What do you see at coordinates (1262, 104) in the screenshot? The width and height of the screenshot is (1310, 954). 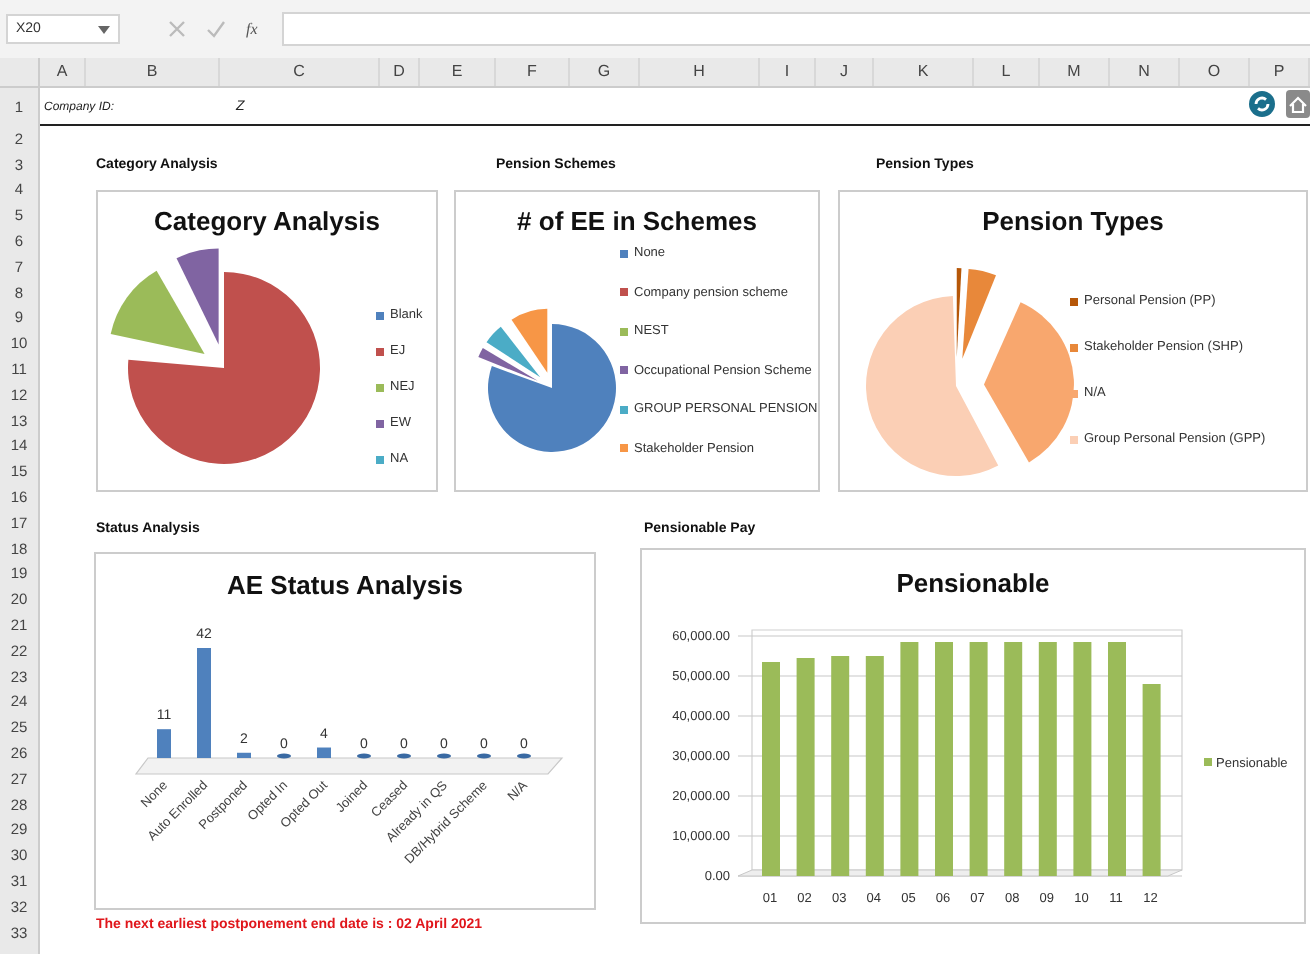 I see `refresh-icon` at bounding box center [1262, 104].